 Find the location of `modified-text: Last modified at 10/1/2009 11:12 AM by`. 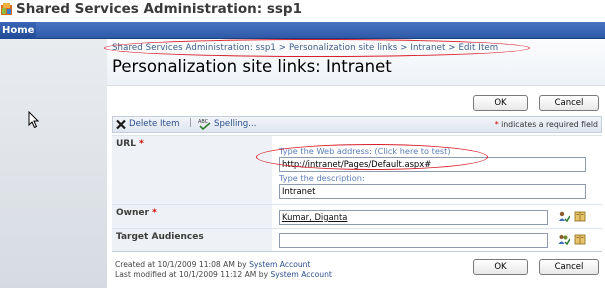

modified-text: Last modified at 10/1/2009 11:12 AM by is located at coordinates (193, 274).